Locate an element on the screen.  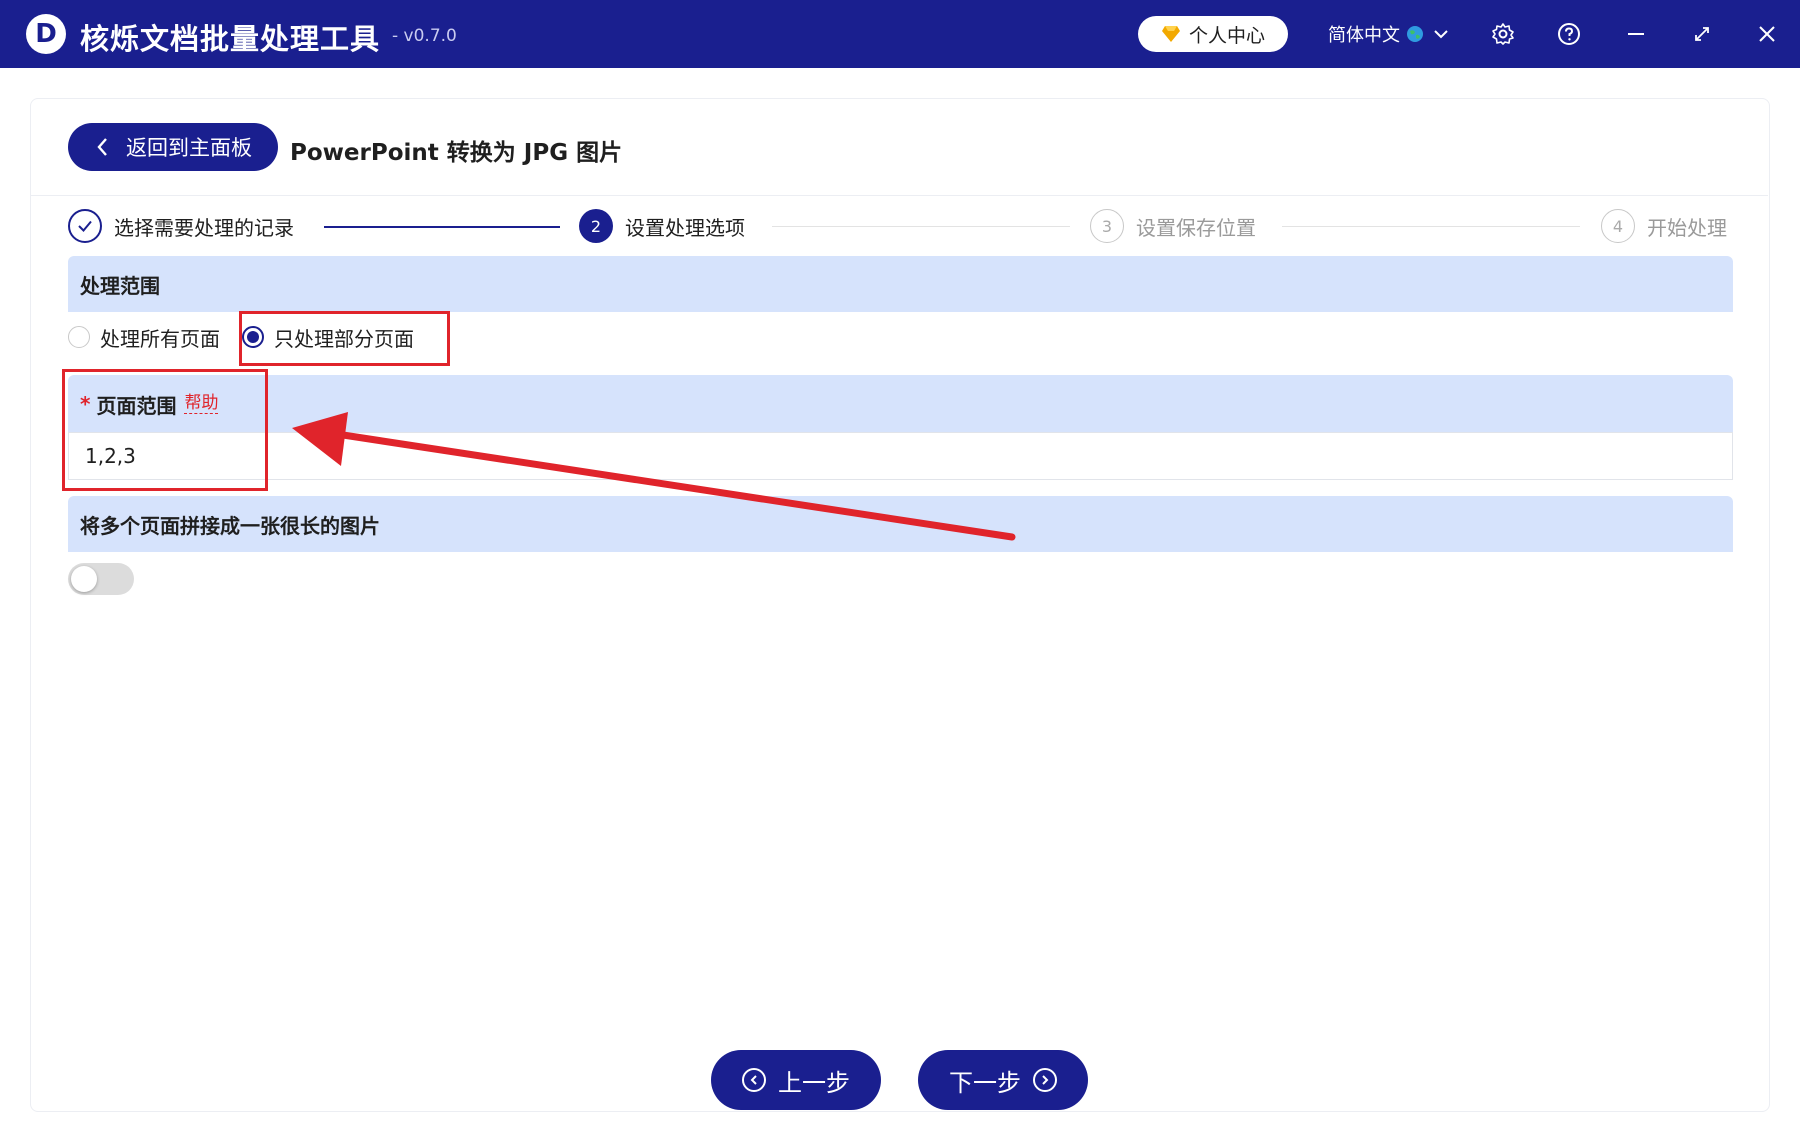
prev-step-label: 上一步 is located at coordinates (814, 1082).